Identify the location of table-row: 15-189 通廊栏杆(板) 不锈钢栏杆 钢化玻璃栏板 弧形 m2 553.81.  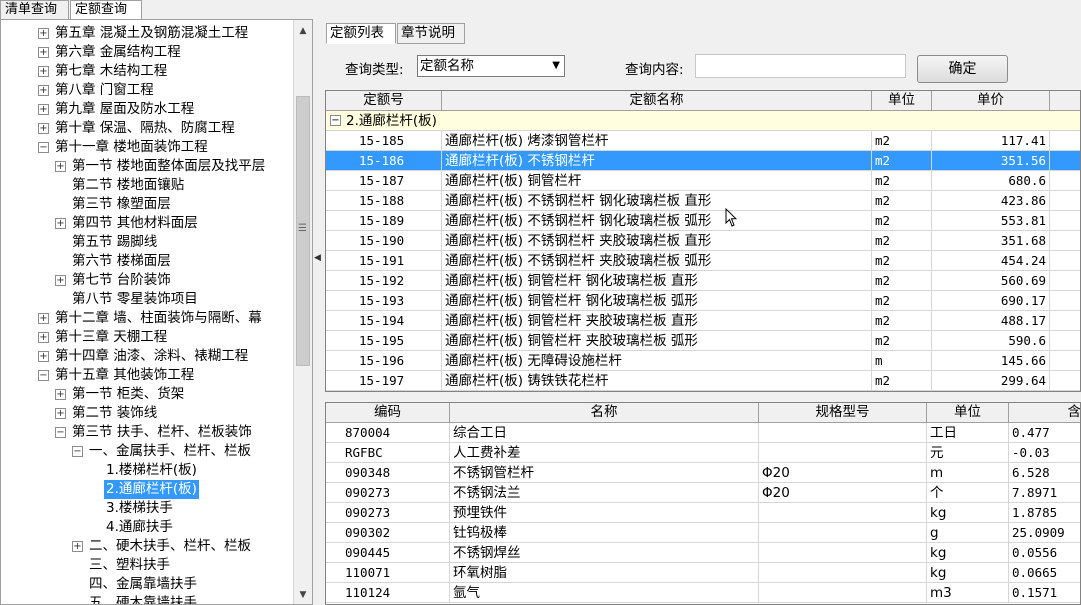
(703, 221).